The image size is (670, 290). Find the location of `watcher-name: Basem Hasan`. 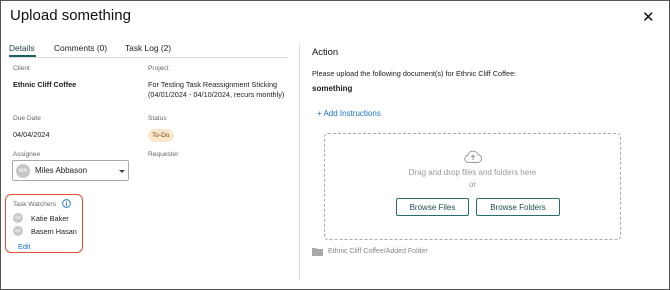

watcher-name: Basem Hasan is located at coordinates (54, 231).